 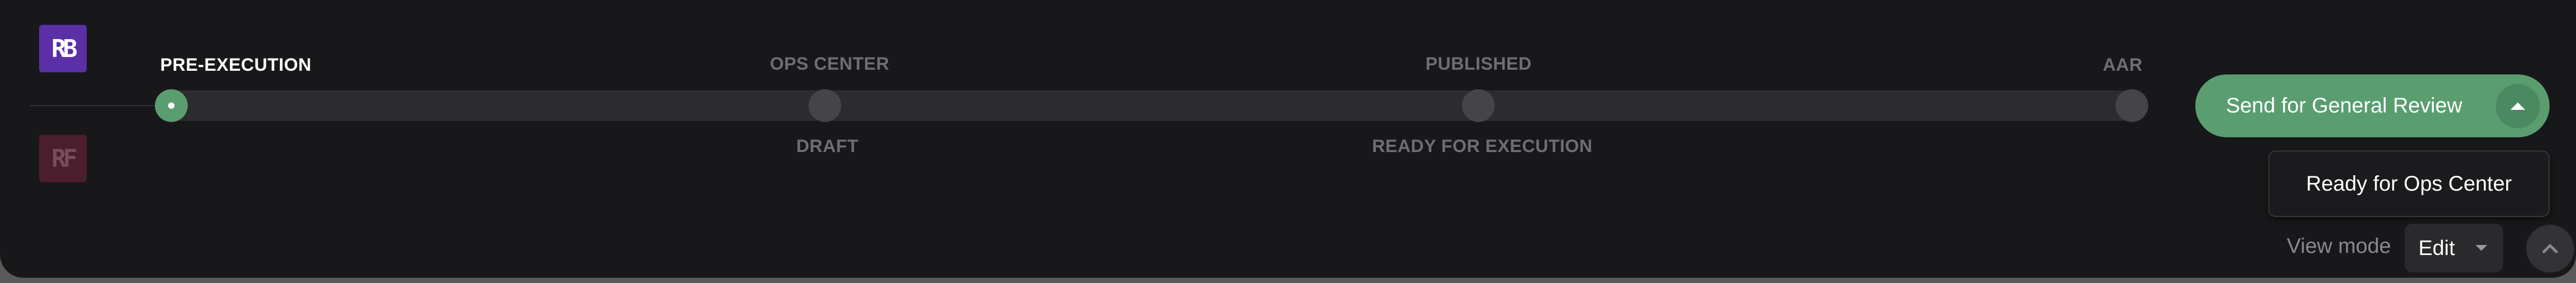 What do you see at coordinates (2131, 106) in the screenshot?
I see `step-node-aar` at bounding box center [2131, 106].